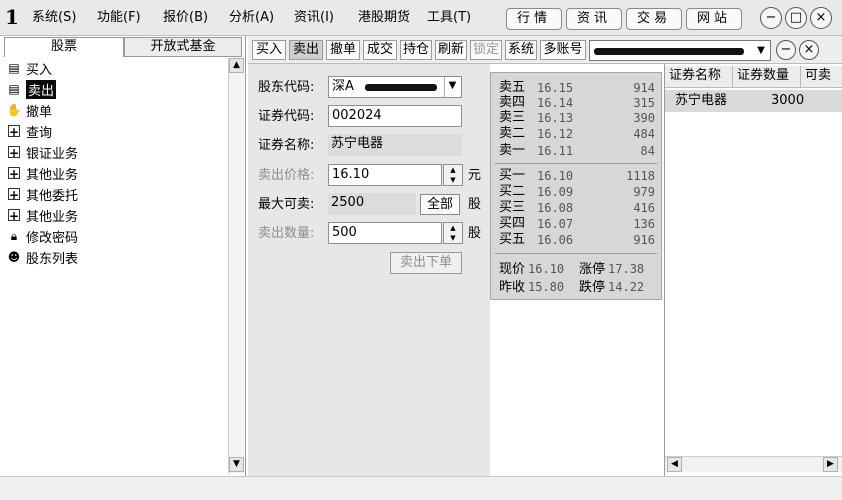 The image size is (842, 500). I want to click on panel-minimize-icon: −, so click(786, 50).